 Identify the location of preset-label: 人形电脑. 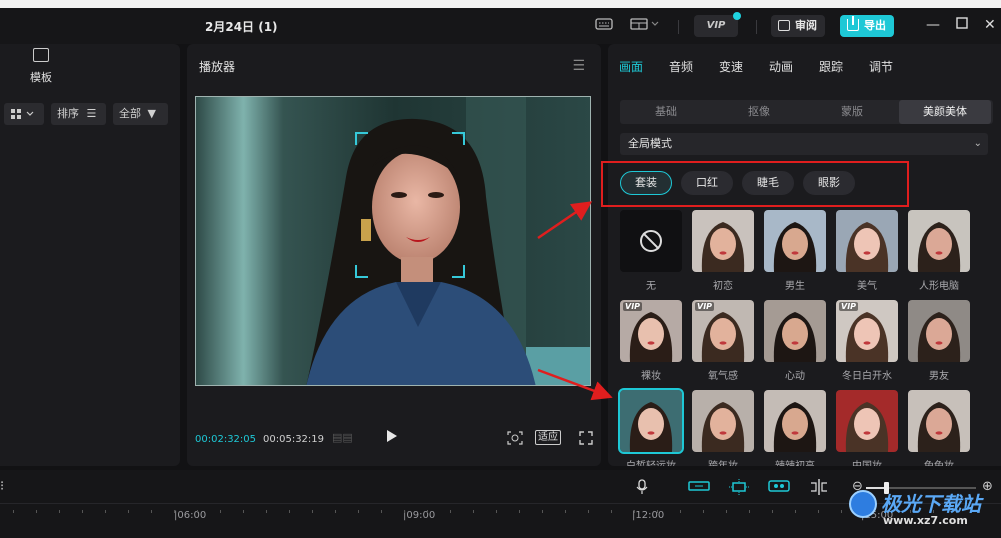
(939, 286).